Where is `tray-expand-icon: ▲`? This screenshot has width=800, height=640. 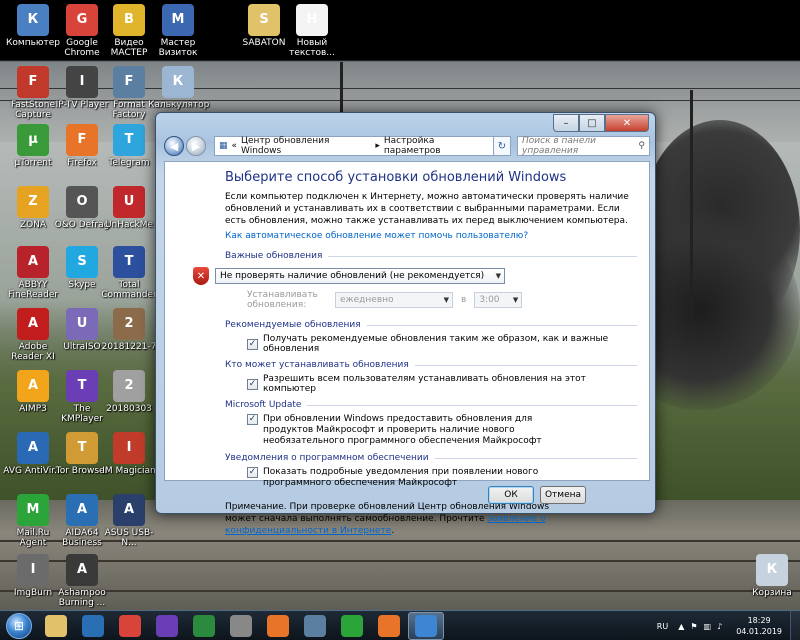
tray-expand-icon: ▲ is located at coordinates (681, 626).